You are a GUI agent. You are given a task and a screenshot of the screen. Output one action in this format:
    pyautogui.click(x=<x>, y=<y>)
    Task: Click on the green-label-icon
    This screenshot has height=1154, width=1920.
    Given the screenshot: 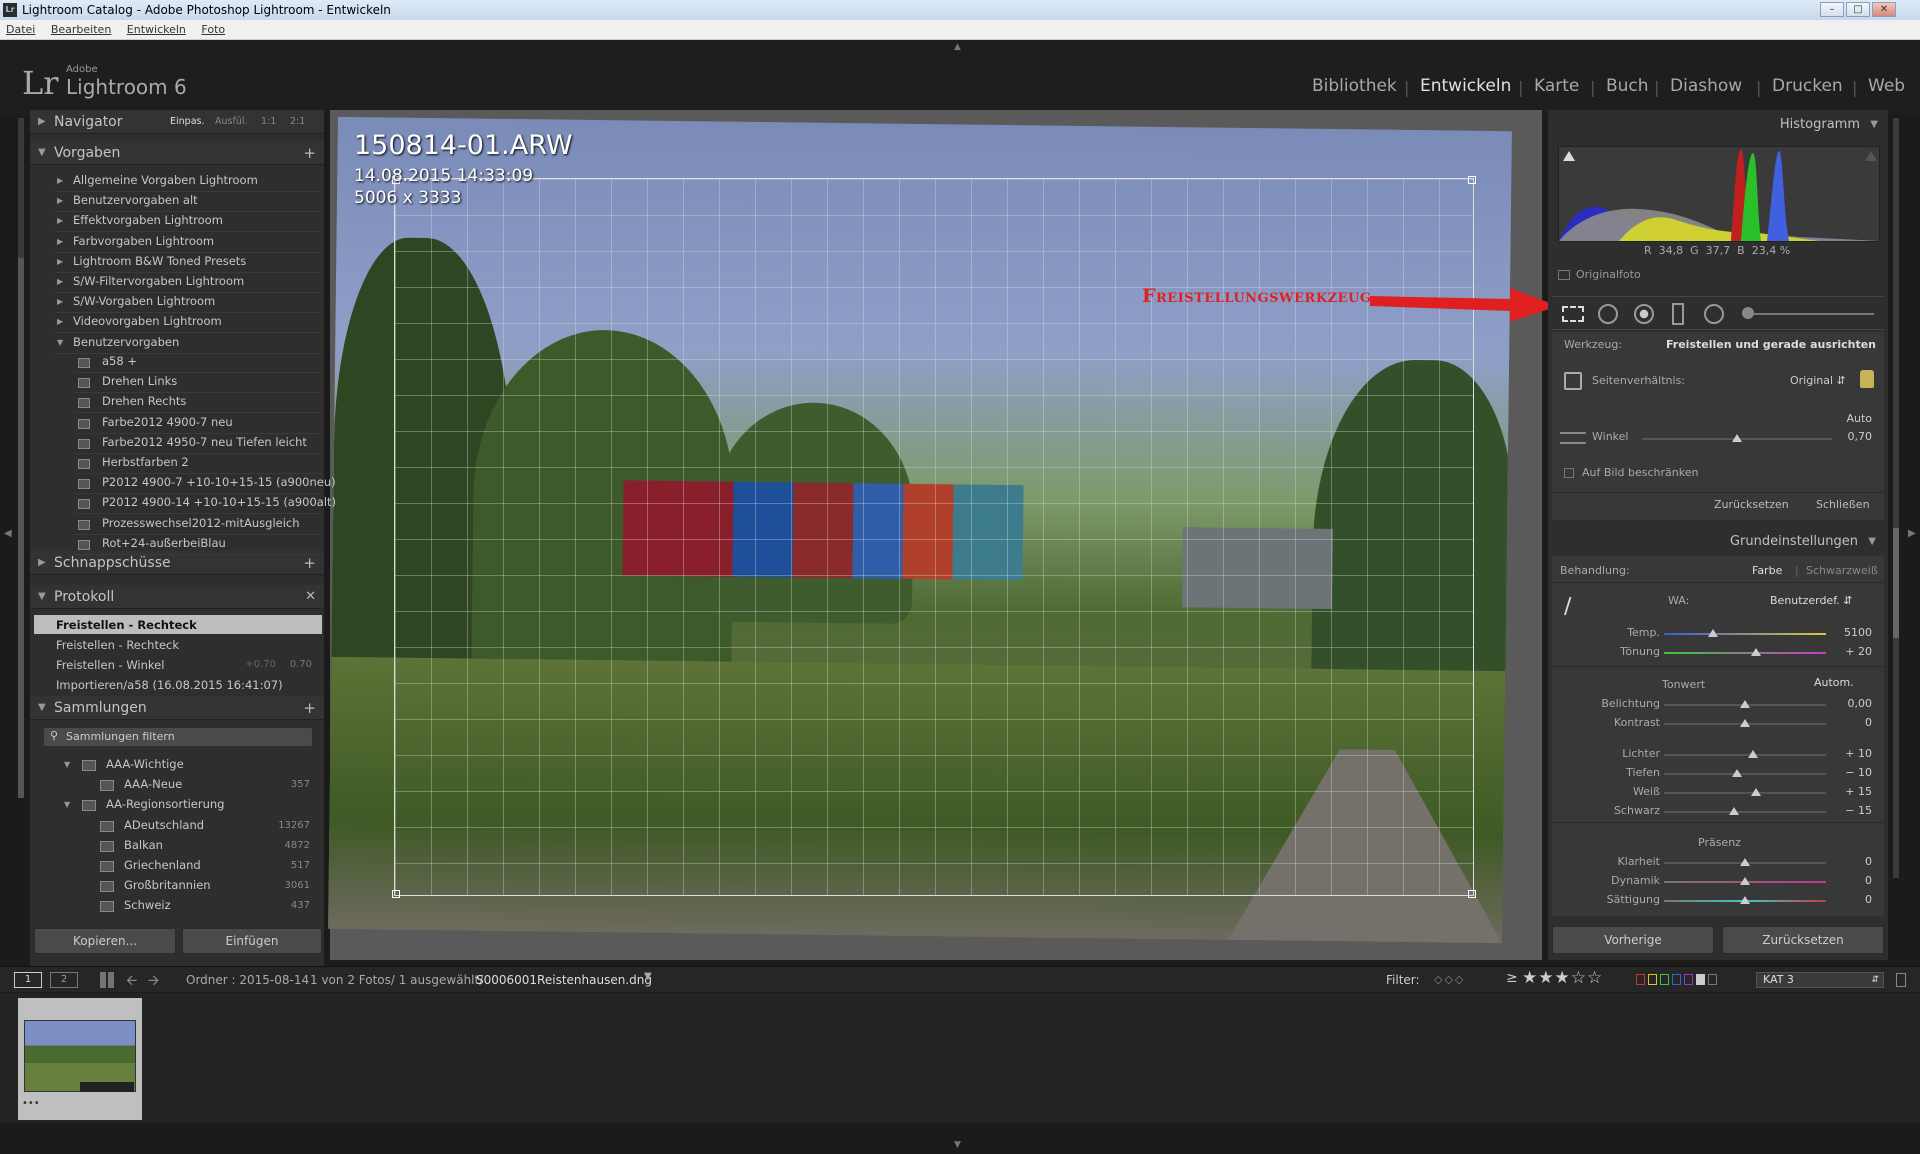 What is the action you would take?
    pyautogui.click(x=1664, y=979)
    